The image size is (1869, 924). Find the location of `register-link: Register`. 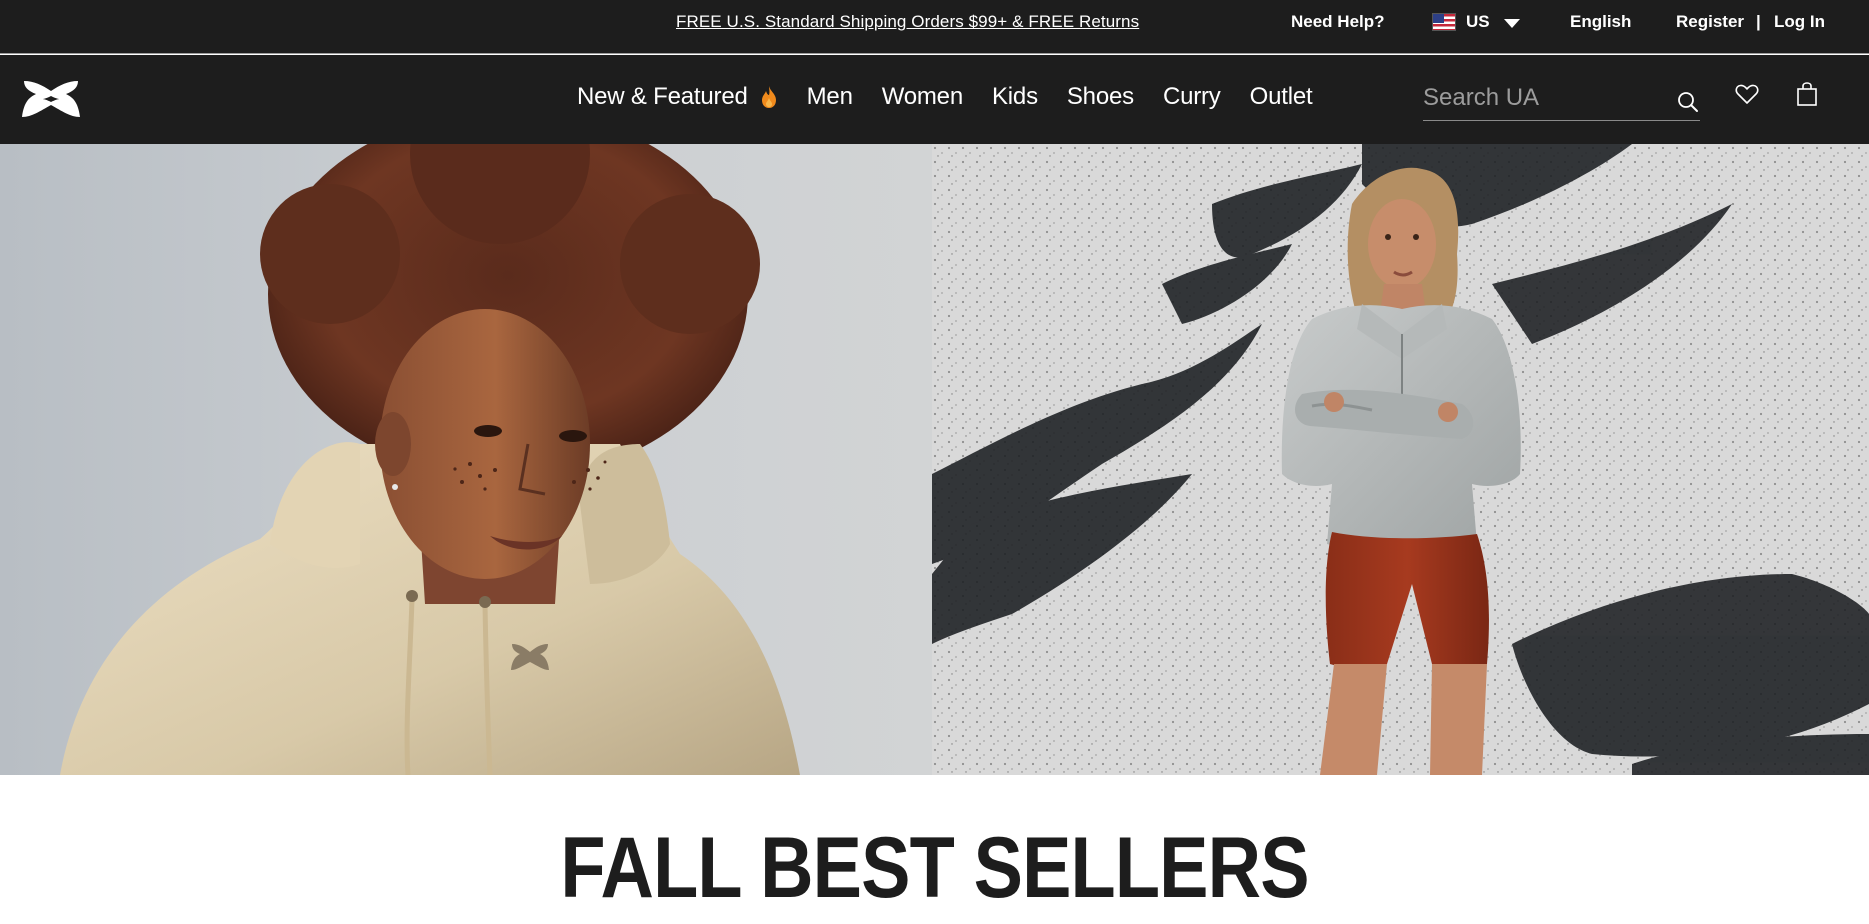

register-link: Register is located at coordinates (1710, 22).